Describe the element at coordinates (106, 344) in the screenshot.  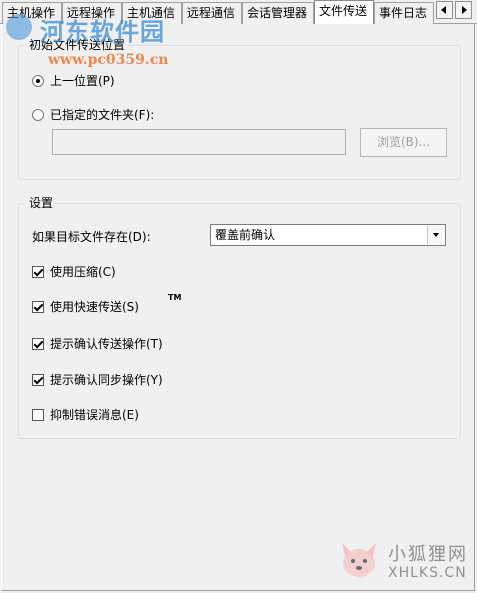
I see `checkbox-label: 提示确认传送操作(T)` at that location.